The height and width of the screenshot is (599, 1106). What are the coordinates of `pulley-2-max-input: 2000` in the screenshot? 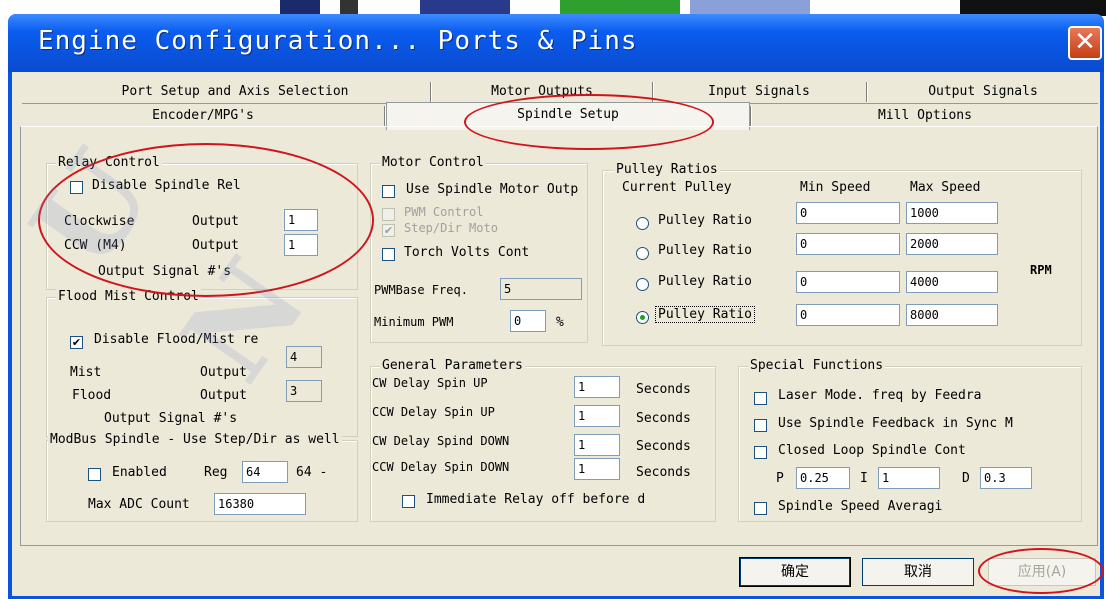 It's located at (952, 244).